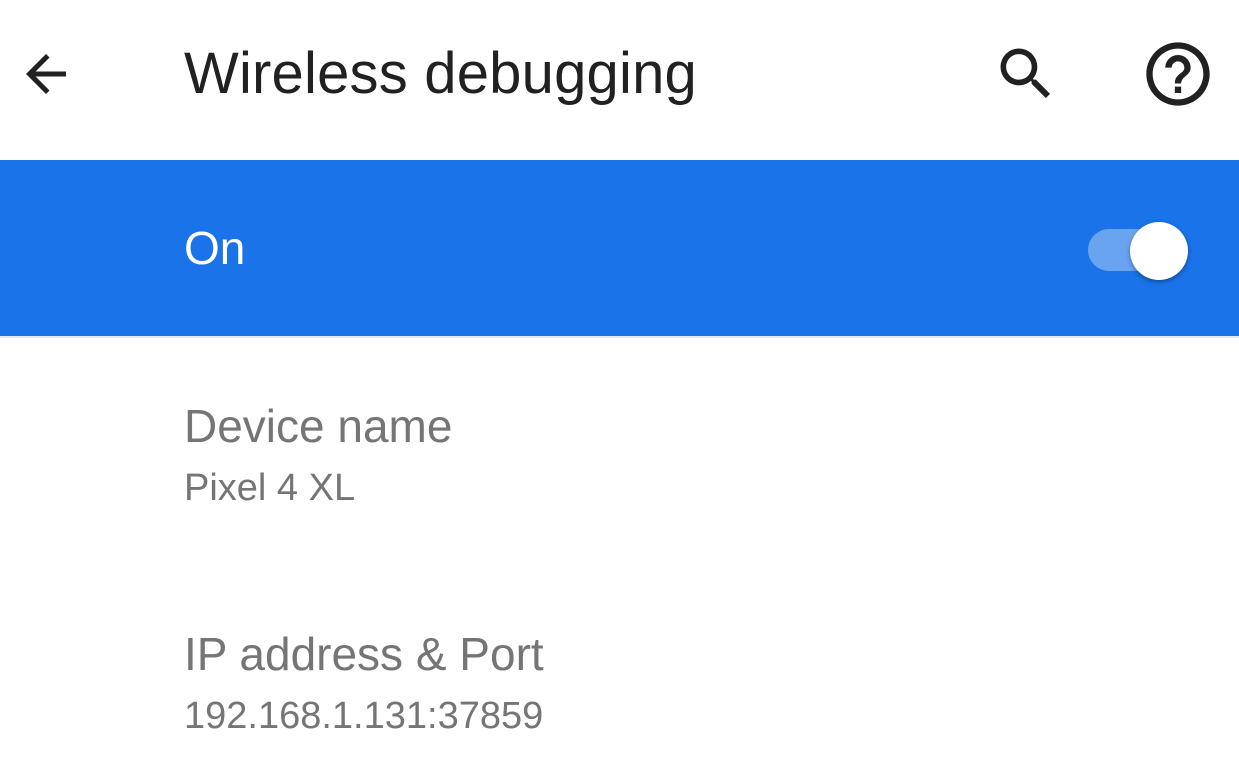  What do you see at coordinates (1159, 251) in the screenshot?
I see `toggle-thumb` at bounding box center [1159, 251].